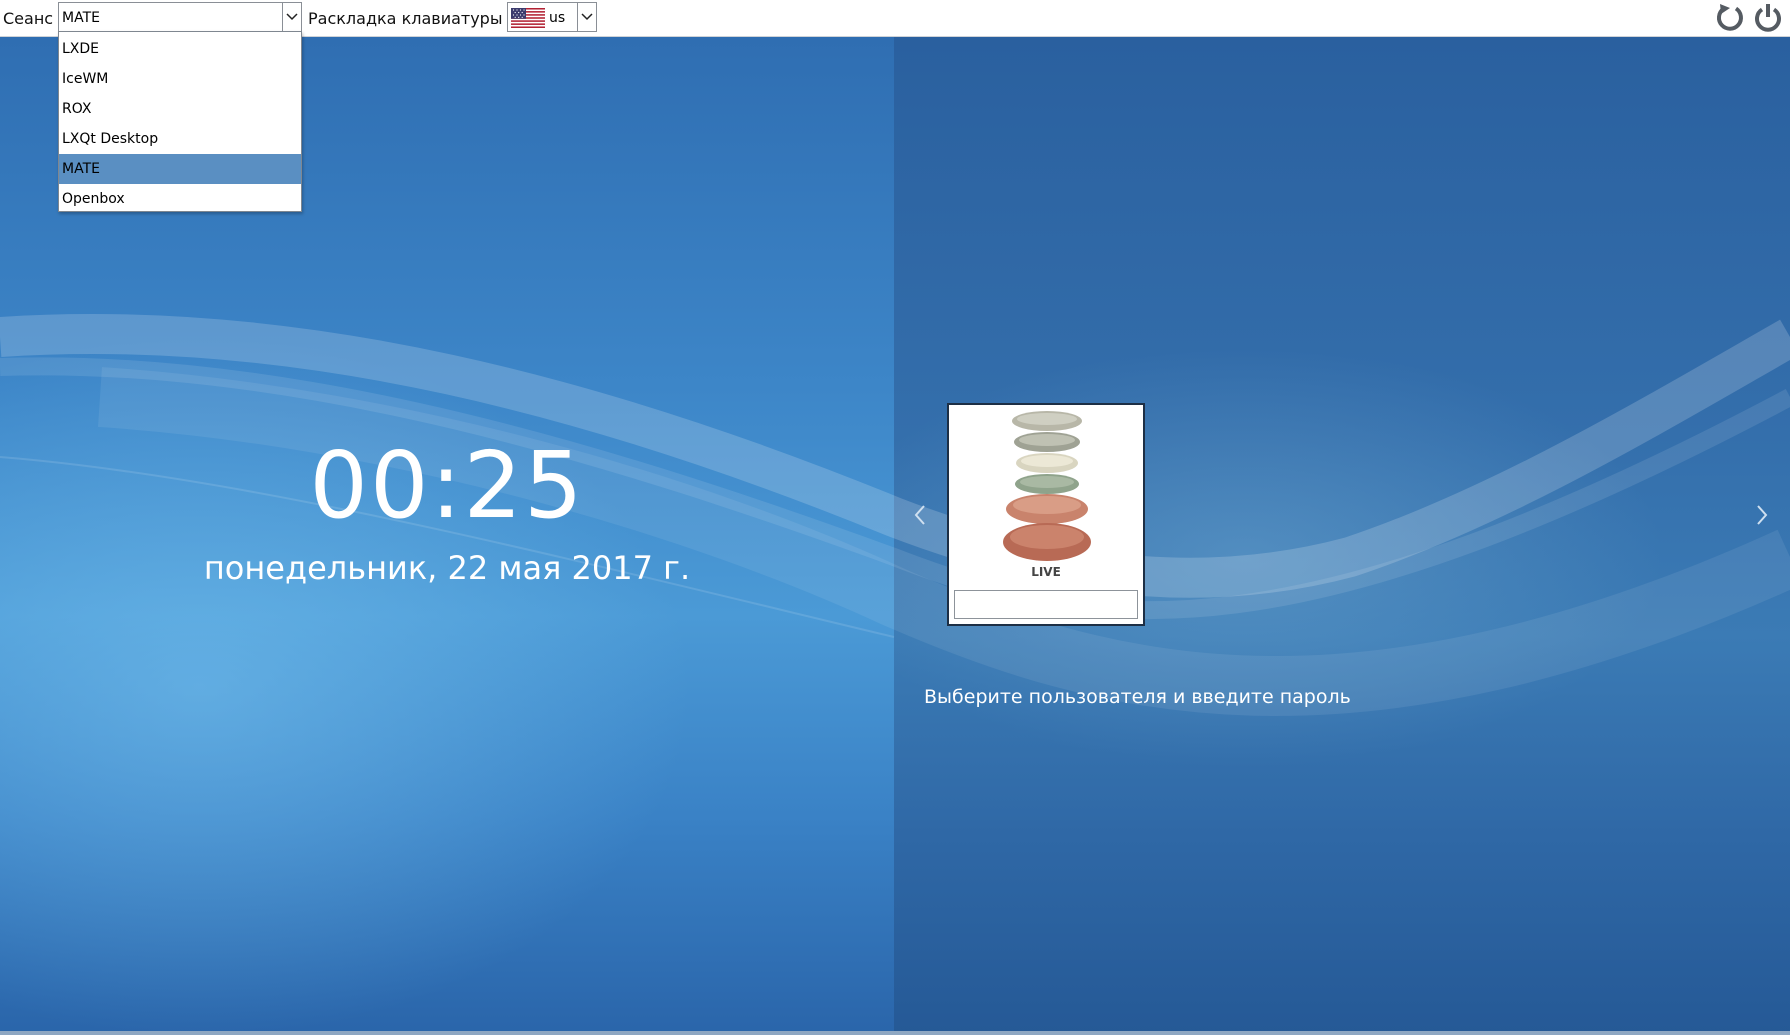 The height and width of the screenshot is (1035, 1790). I want to click on session-select-value: MATE, so click(81, 18).